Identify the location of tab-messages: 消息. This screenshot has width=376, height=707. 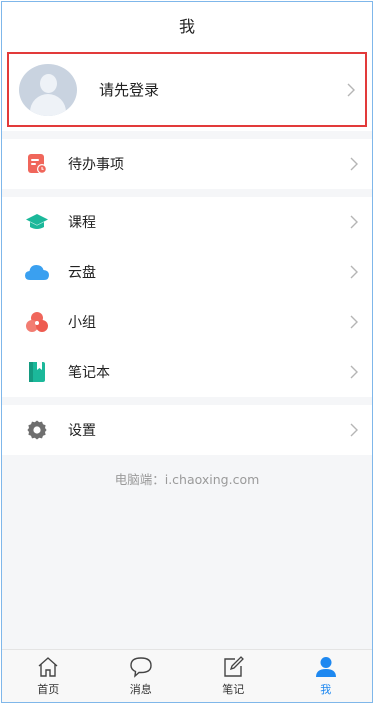
(141, 676).